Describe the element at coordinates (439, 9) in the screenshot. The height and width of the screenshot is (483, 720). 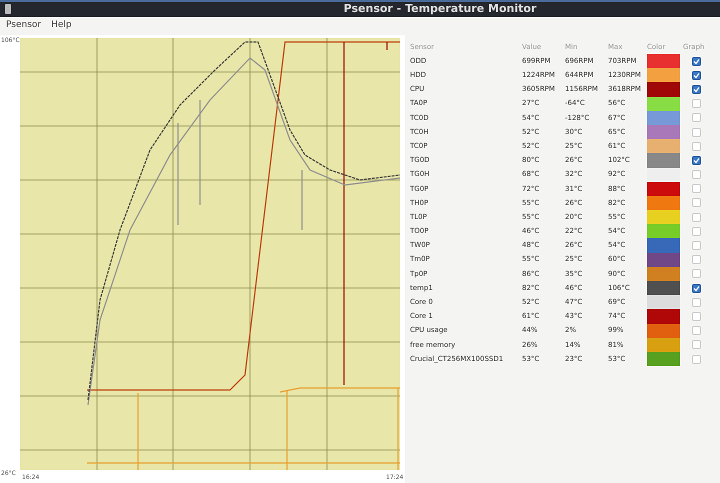
I see `window-title: Psensor - Temperature Monitor` at that location.